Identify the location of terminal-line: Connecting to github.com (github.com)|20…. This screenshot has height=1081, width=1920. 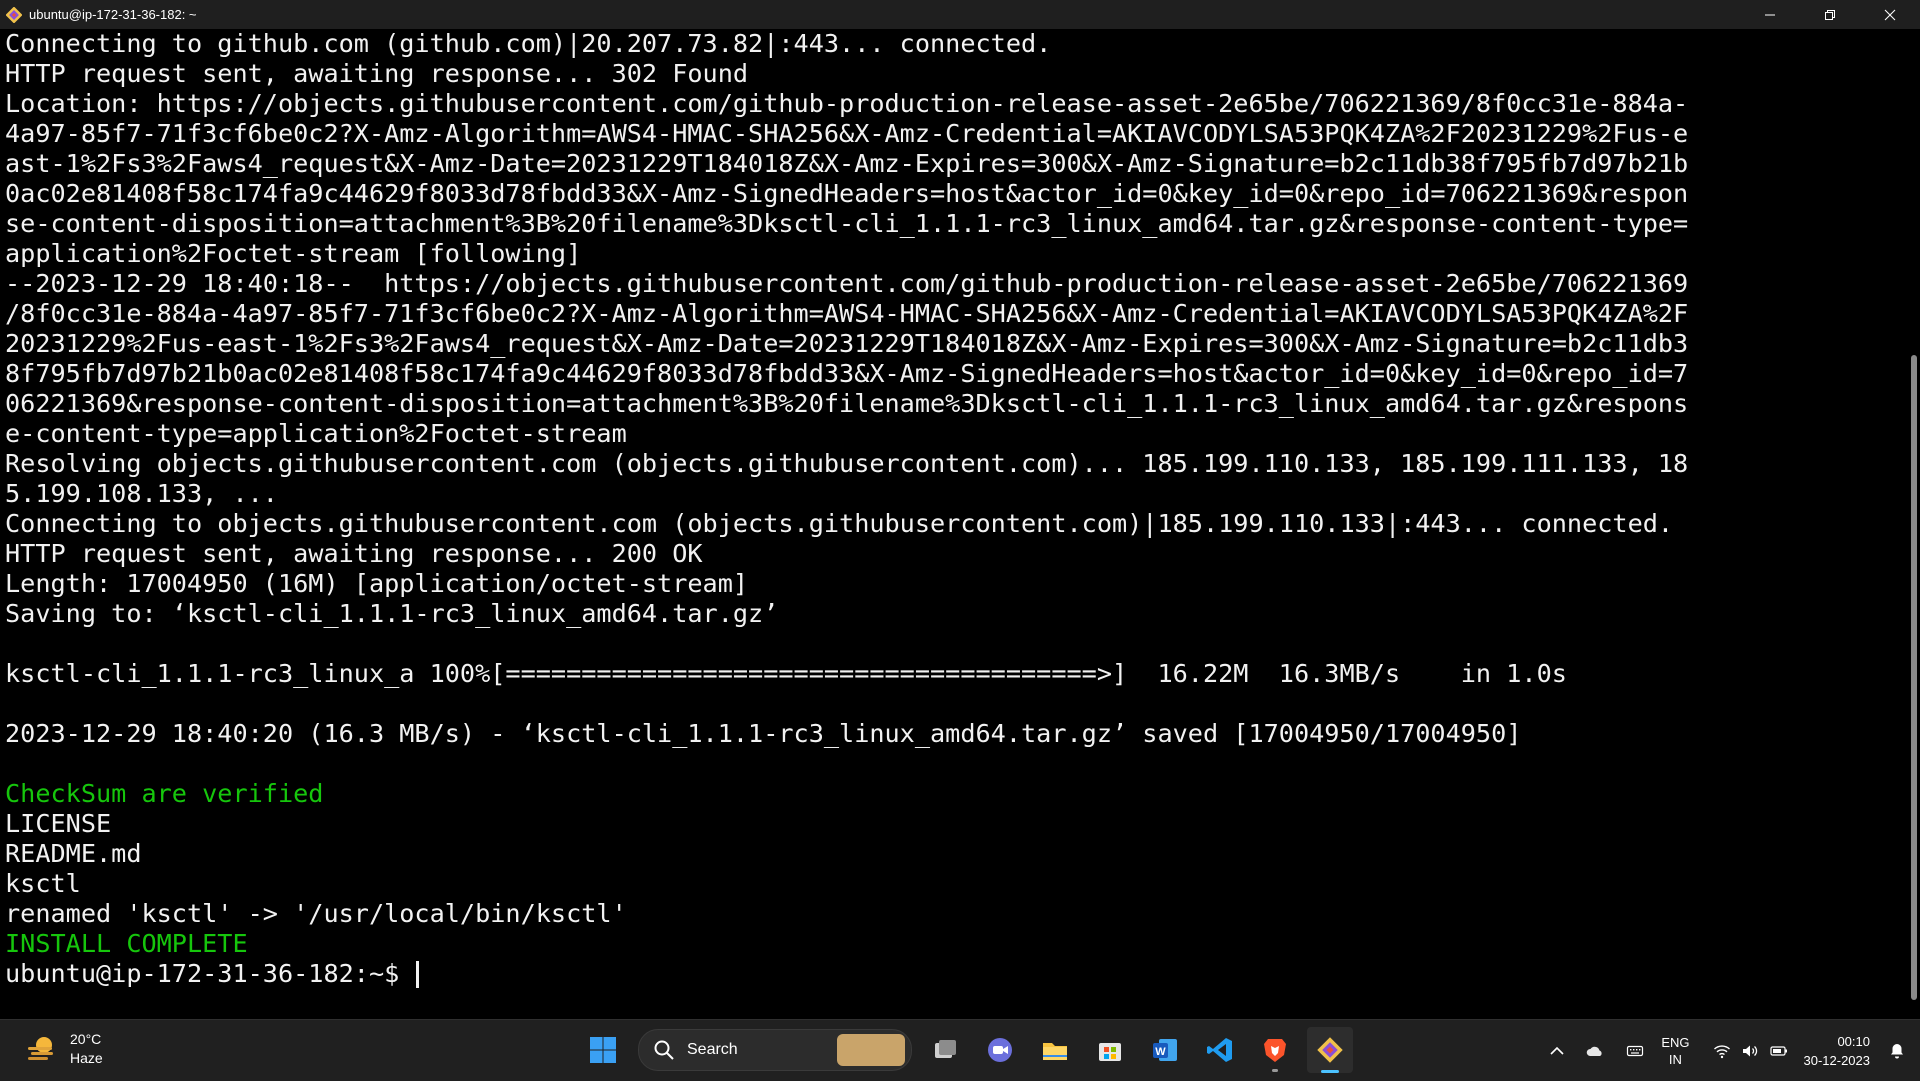
(528, 43).